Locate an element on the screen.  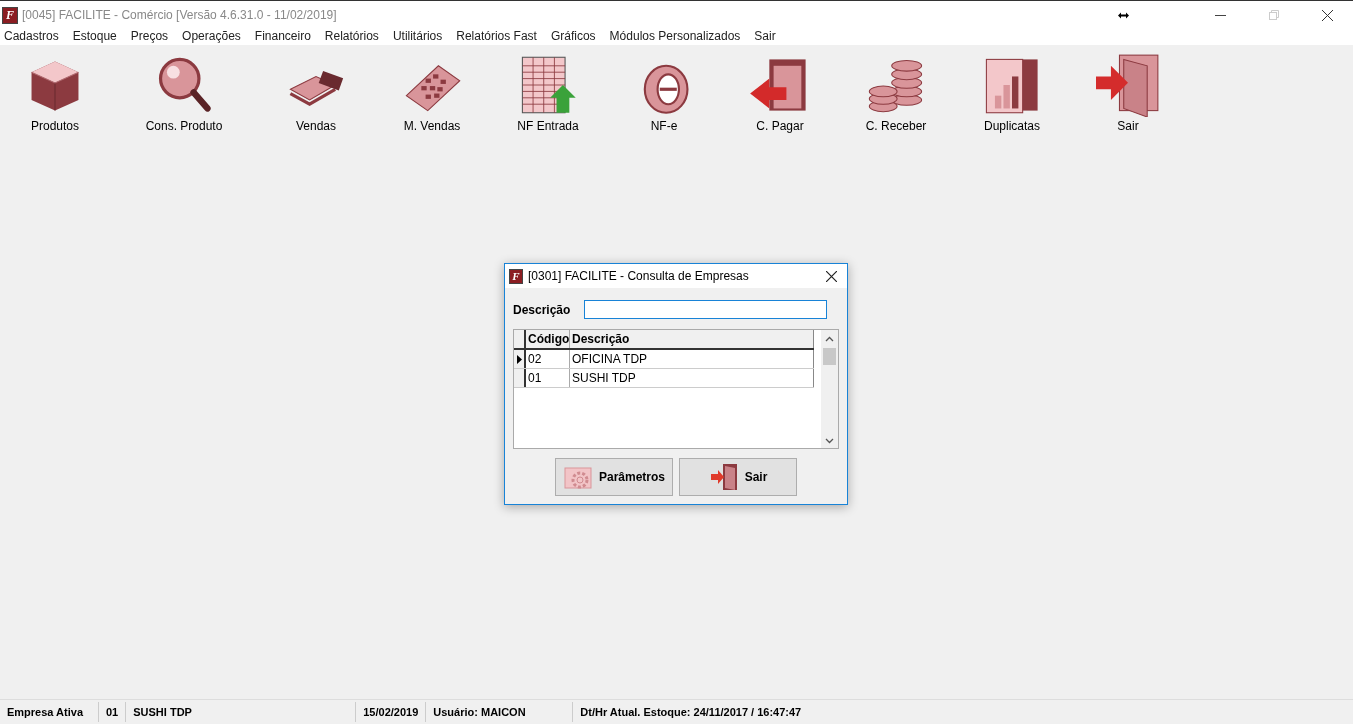
toolbar-button: M. Vendas is located at coordinates (432, 95).